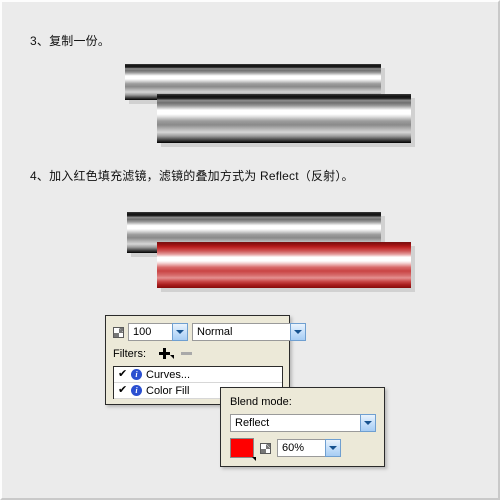 The width and height of the screenshot is (500, 500). Describe the element at coordinates (186, 353) in the screenshot. I see `remove-filter-icon` at that location.